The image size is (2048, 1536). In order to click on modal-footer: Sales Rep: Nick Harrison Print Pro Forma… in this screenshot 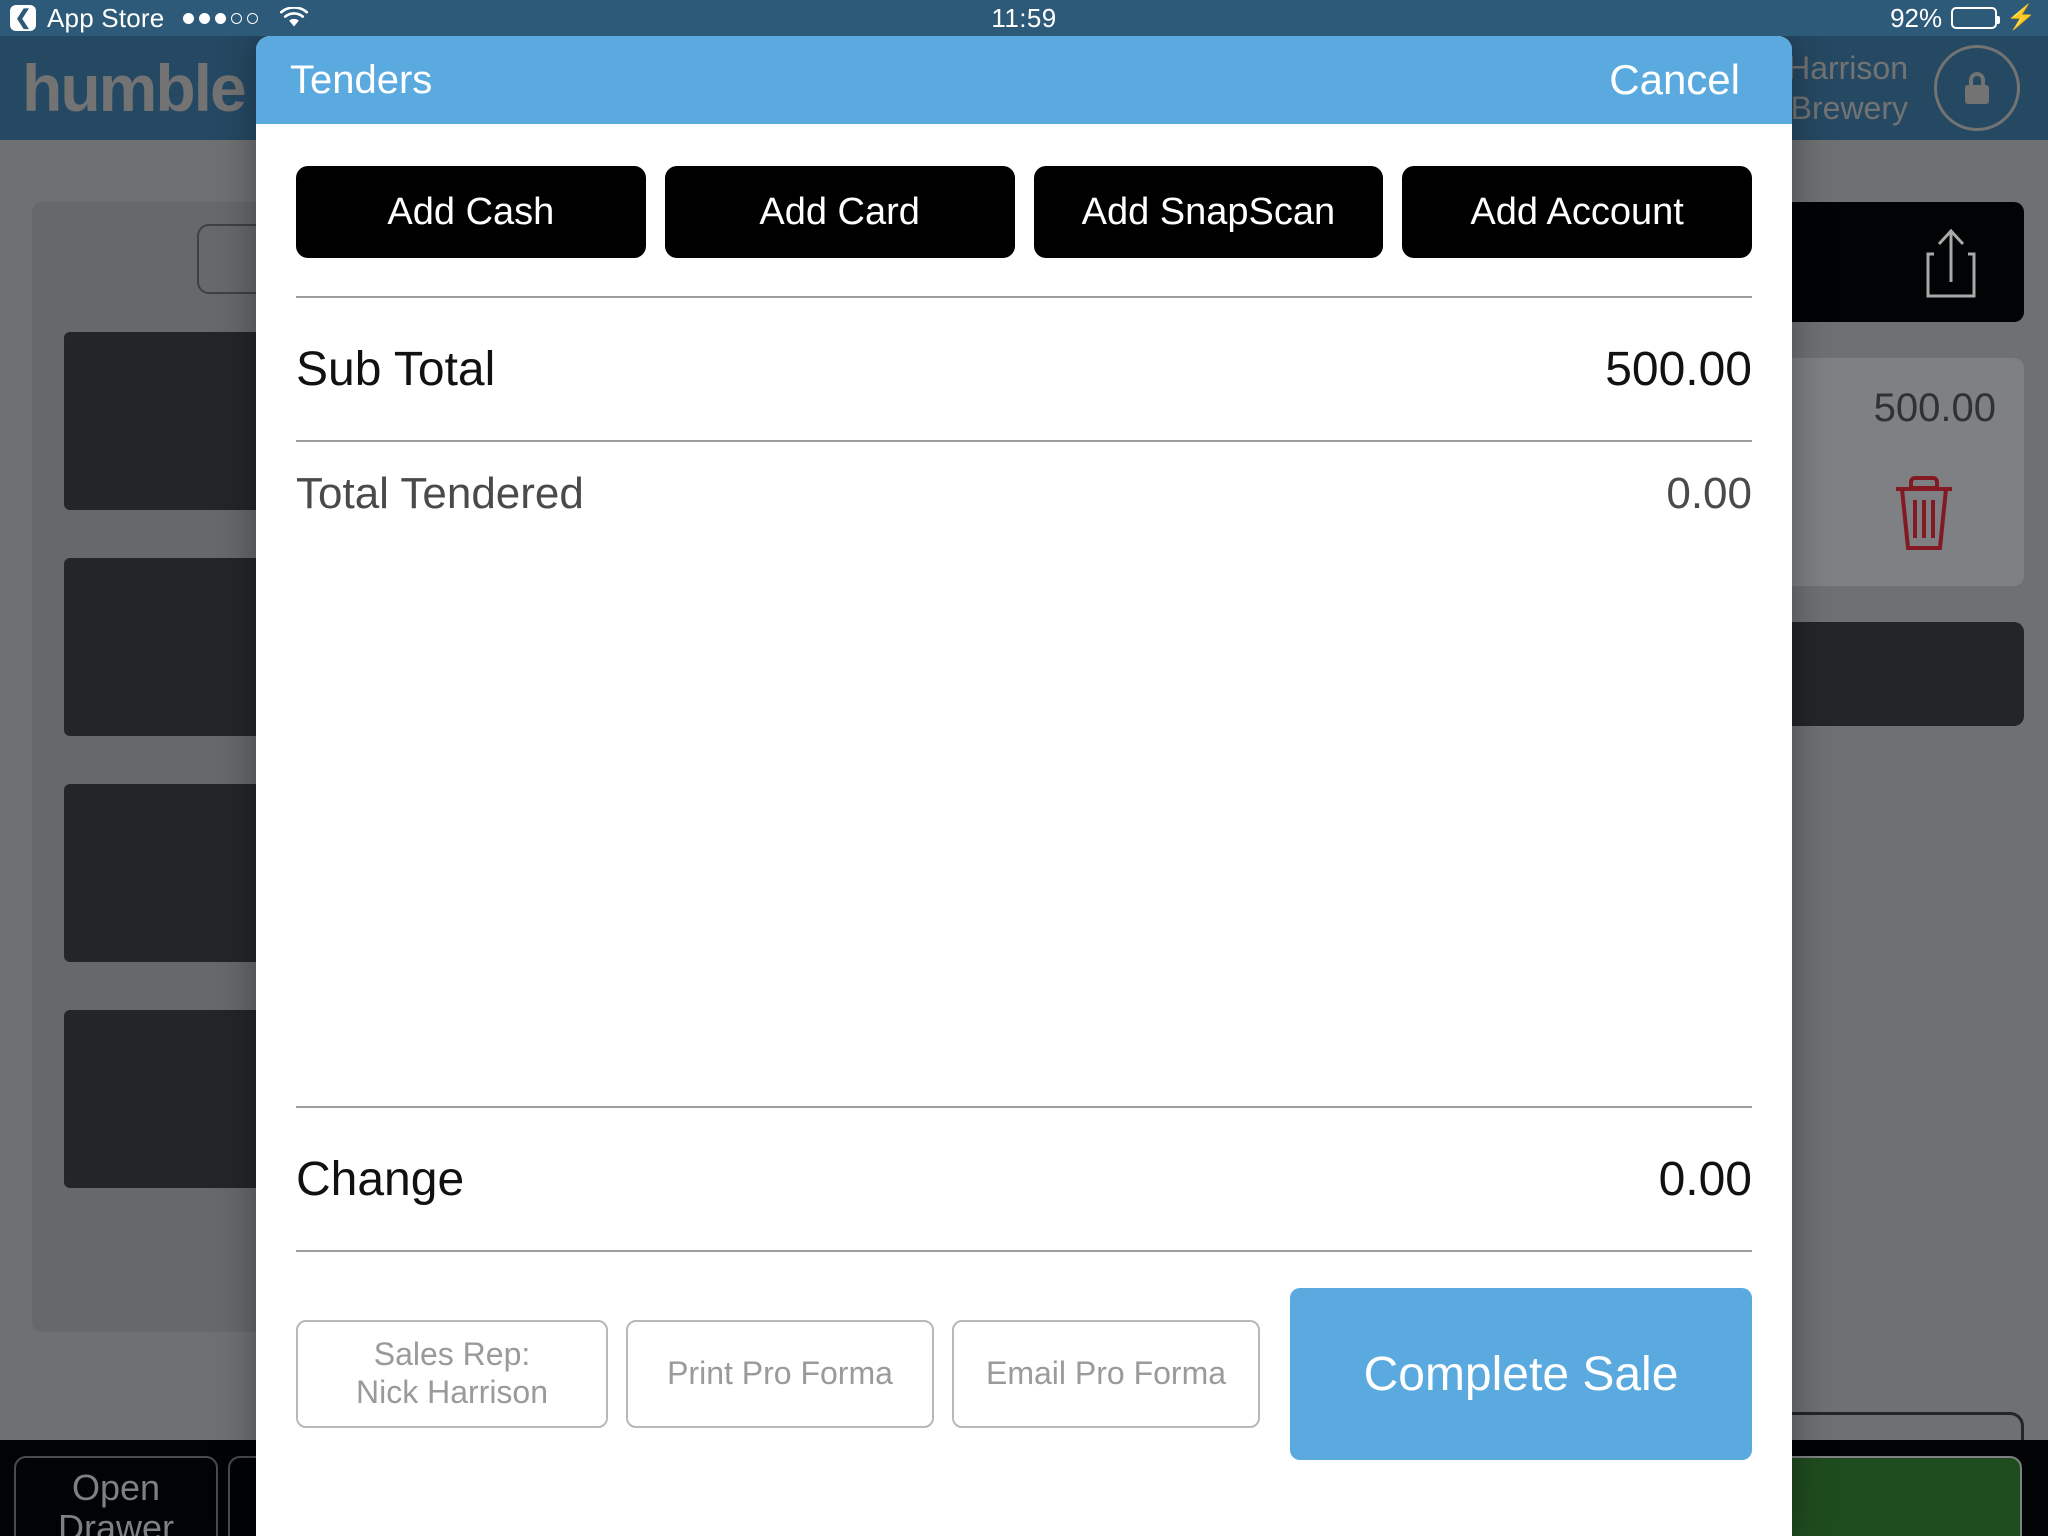, I will do `click(1024, 1356)`.